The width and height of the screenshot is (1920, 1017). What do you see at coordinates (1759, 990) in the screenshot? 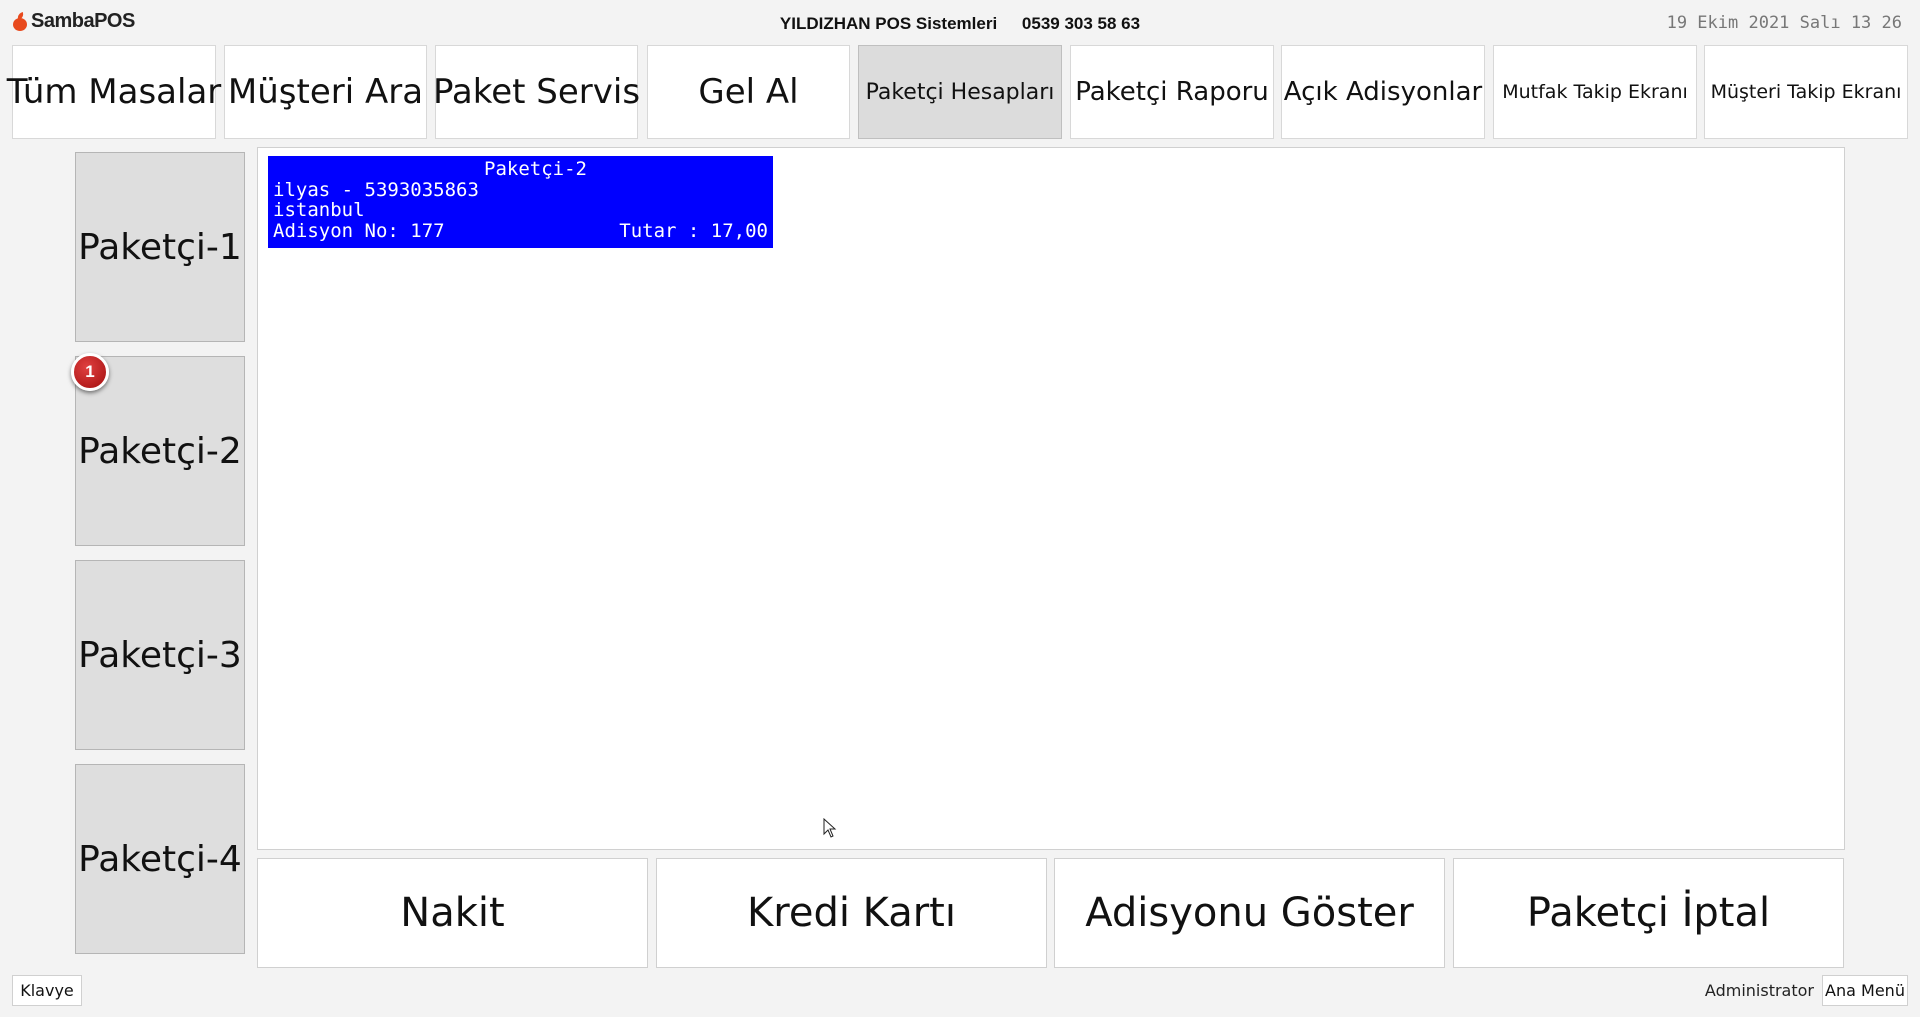
I see `user-name: Administrator` at bounding box center [1759, 990].